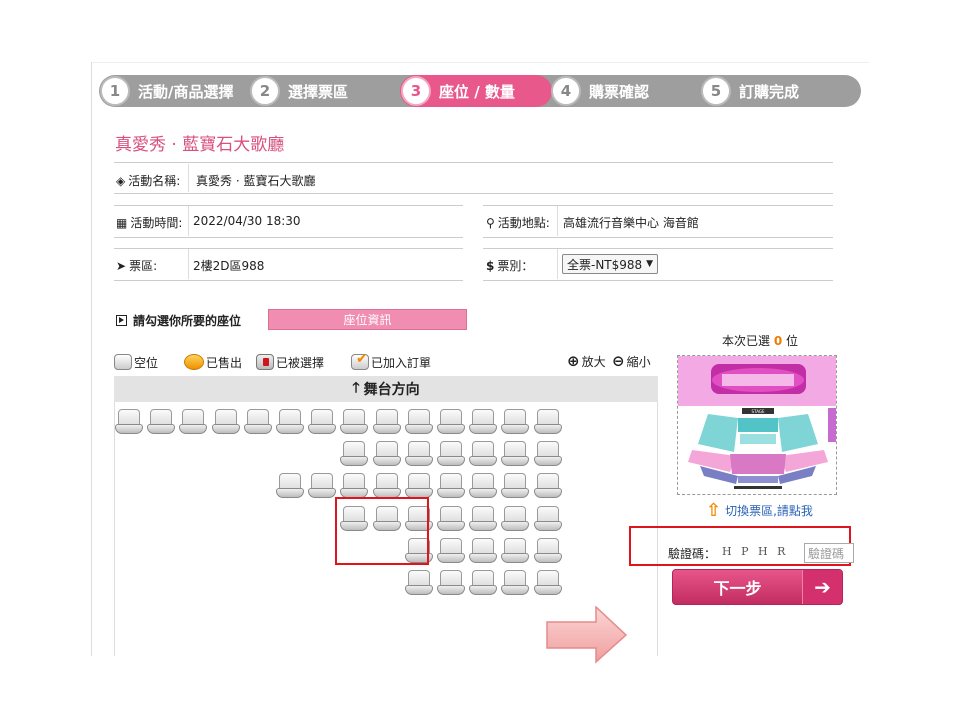  I want to click on event-time-label: ▦ 活動時間:, so click(149, 223).